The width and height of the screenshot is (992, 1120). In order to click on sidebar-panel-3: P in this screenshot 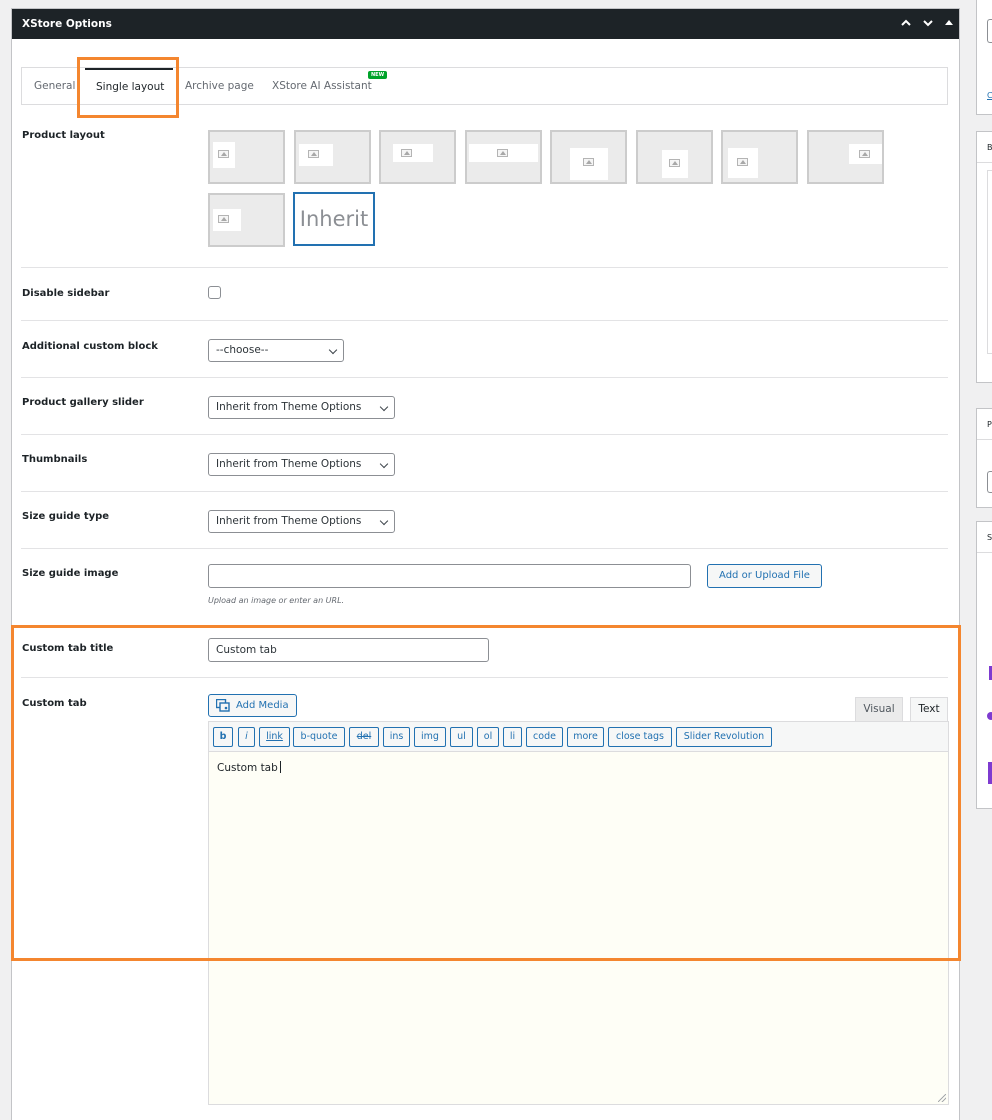, I will do `click(984, 458)`.